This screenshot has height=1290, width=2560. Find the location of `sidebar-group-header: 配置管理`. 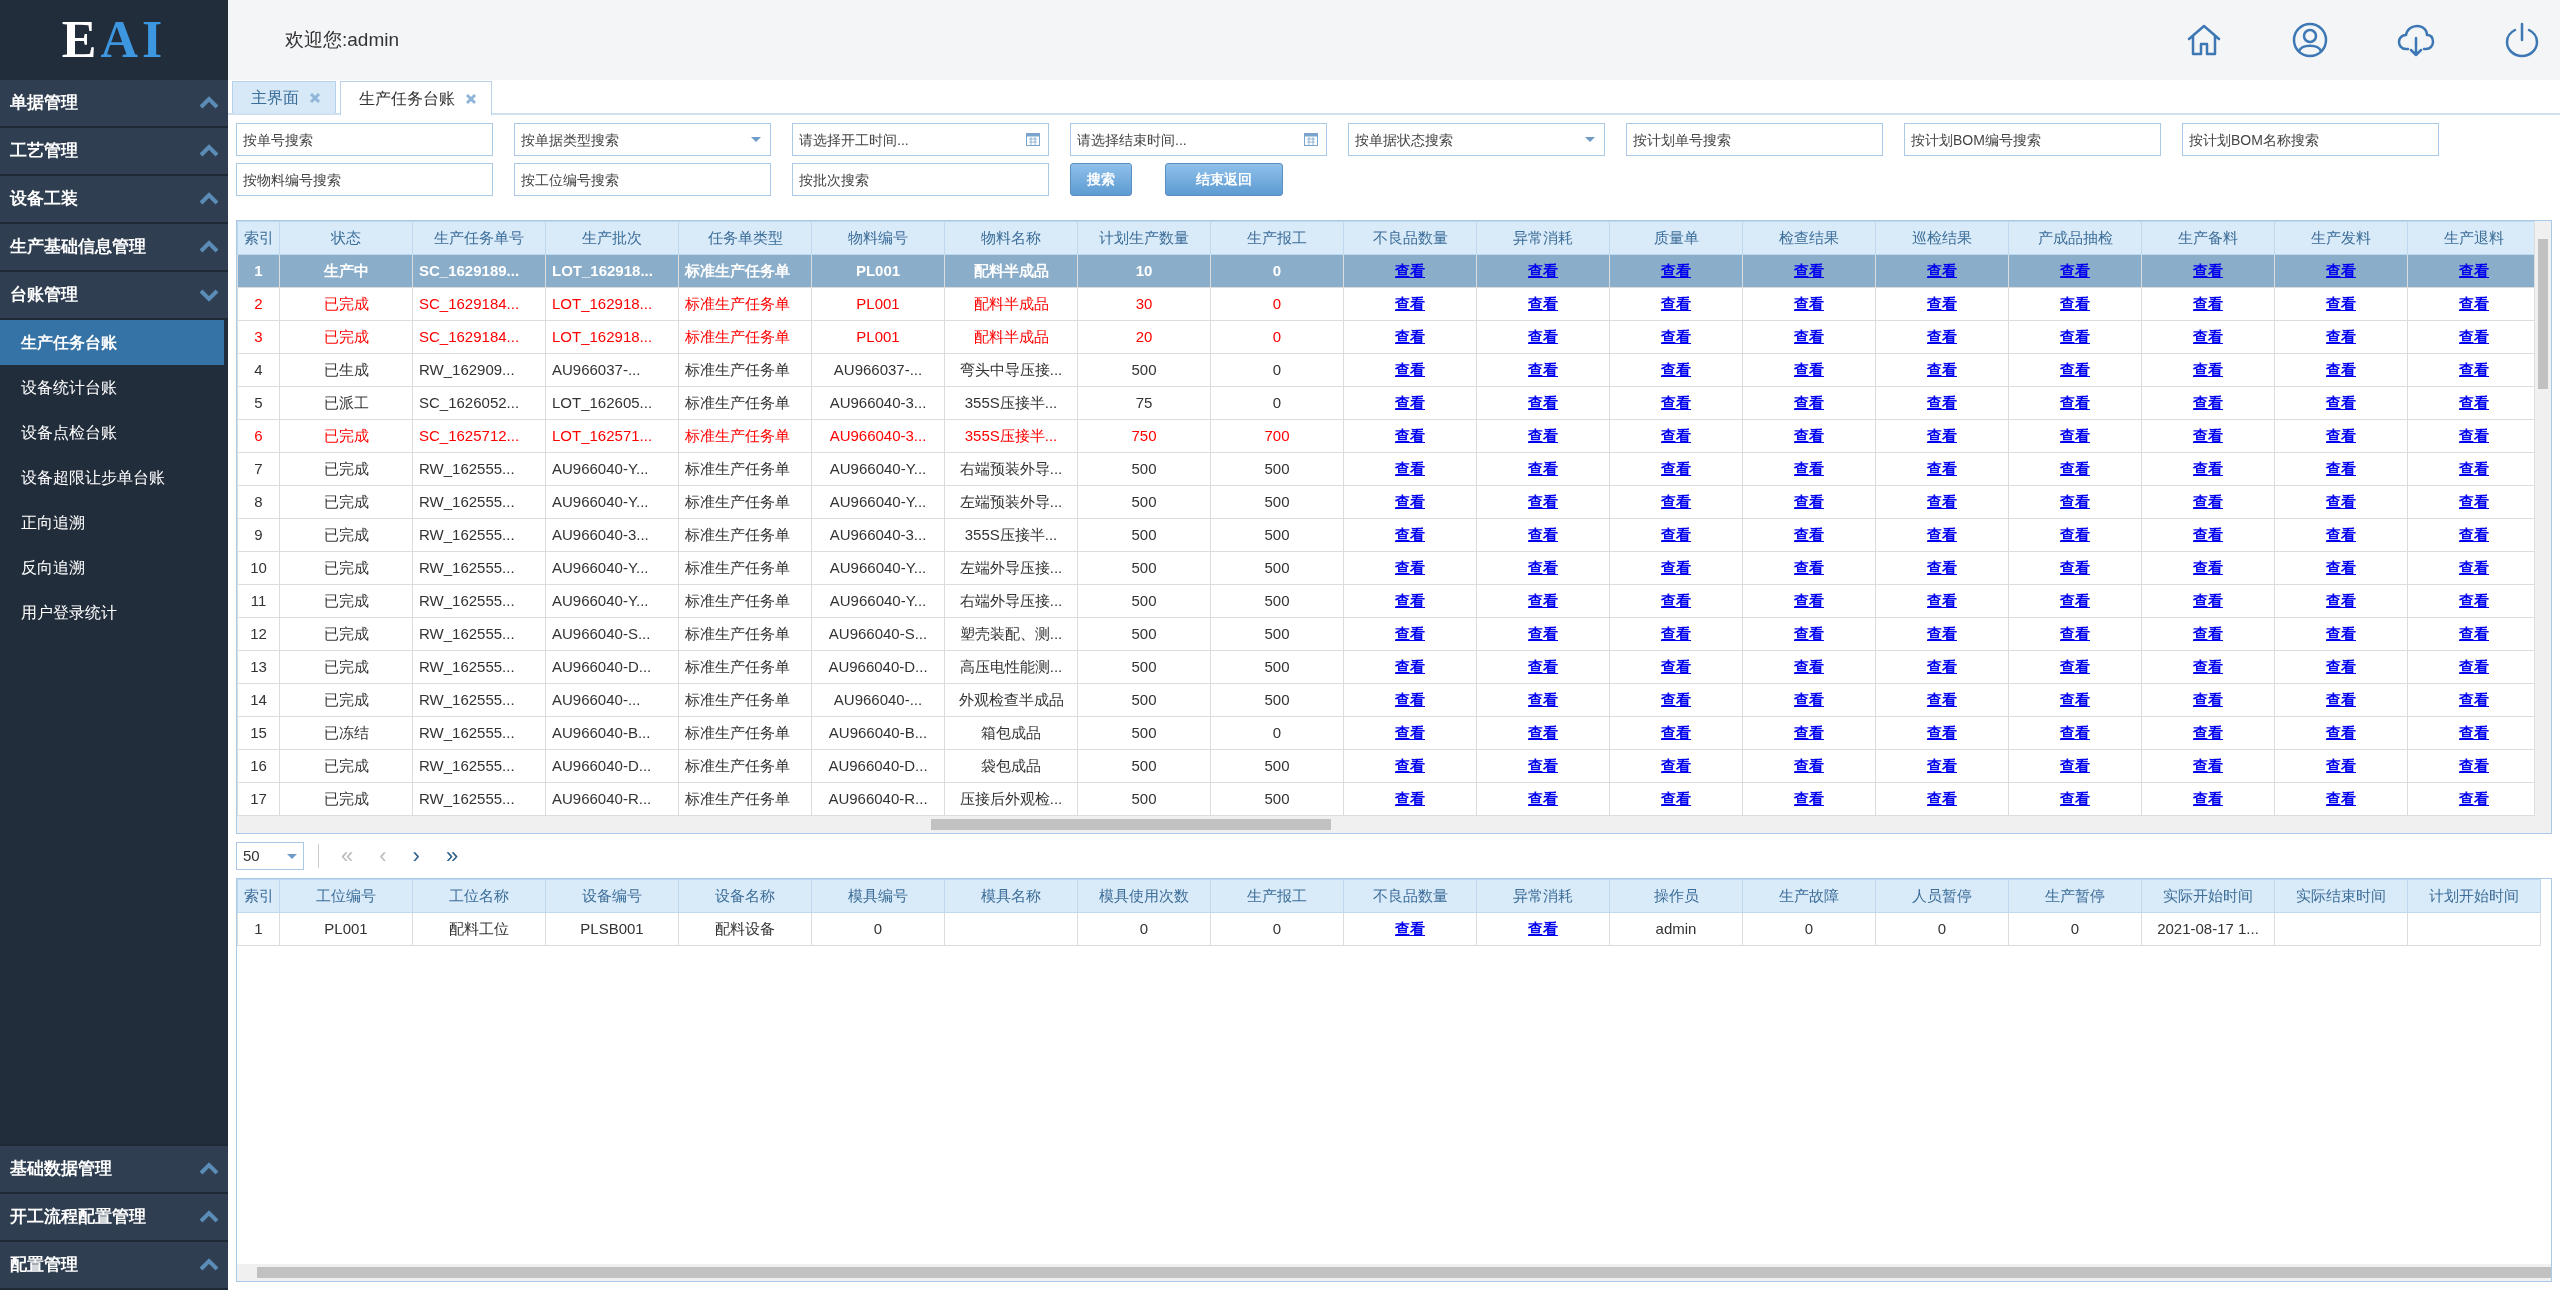

sidebar-group-header: 配置管理 is located at coordinates (114, 1266).